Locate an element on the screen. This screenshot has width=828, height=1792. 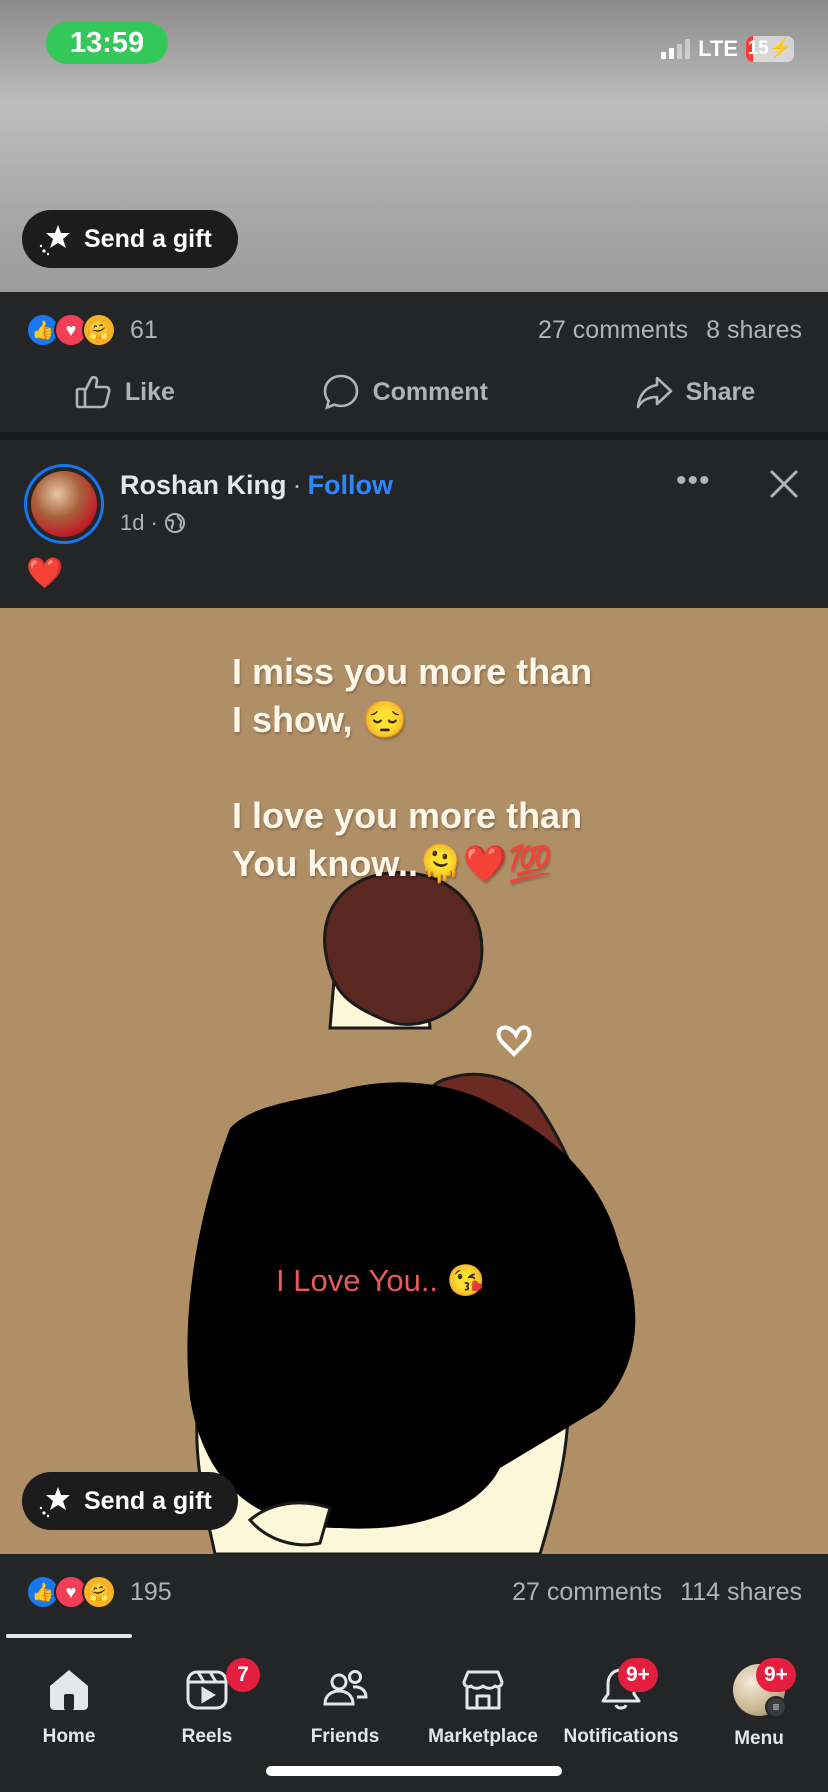
close-icon is located at coordinates (784, 484).